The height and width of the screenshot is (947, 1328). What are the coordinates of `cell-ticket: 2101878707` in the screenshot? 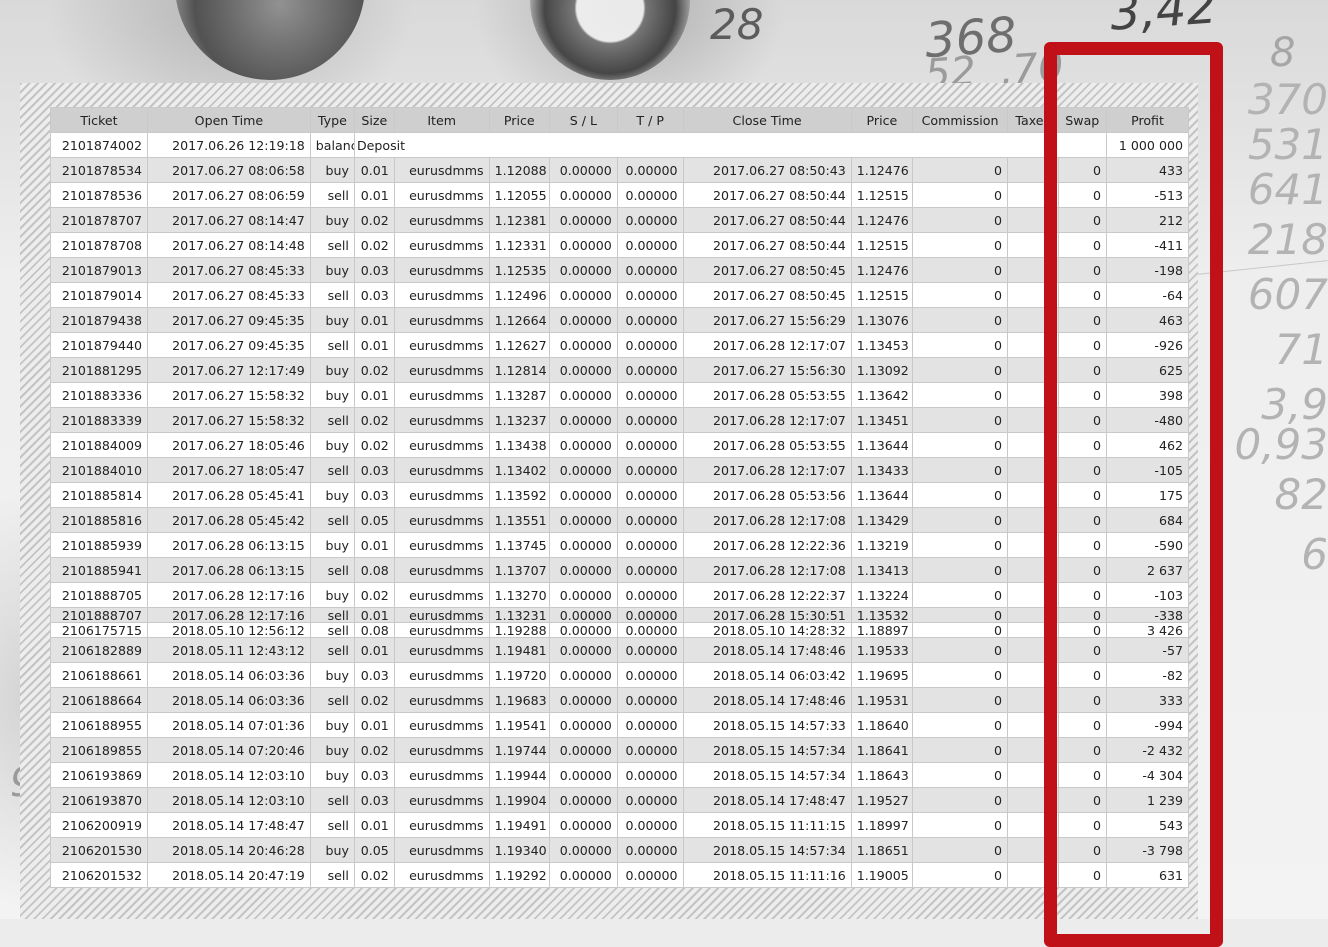 It's located at (99, 220).